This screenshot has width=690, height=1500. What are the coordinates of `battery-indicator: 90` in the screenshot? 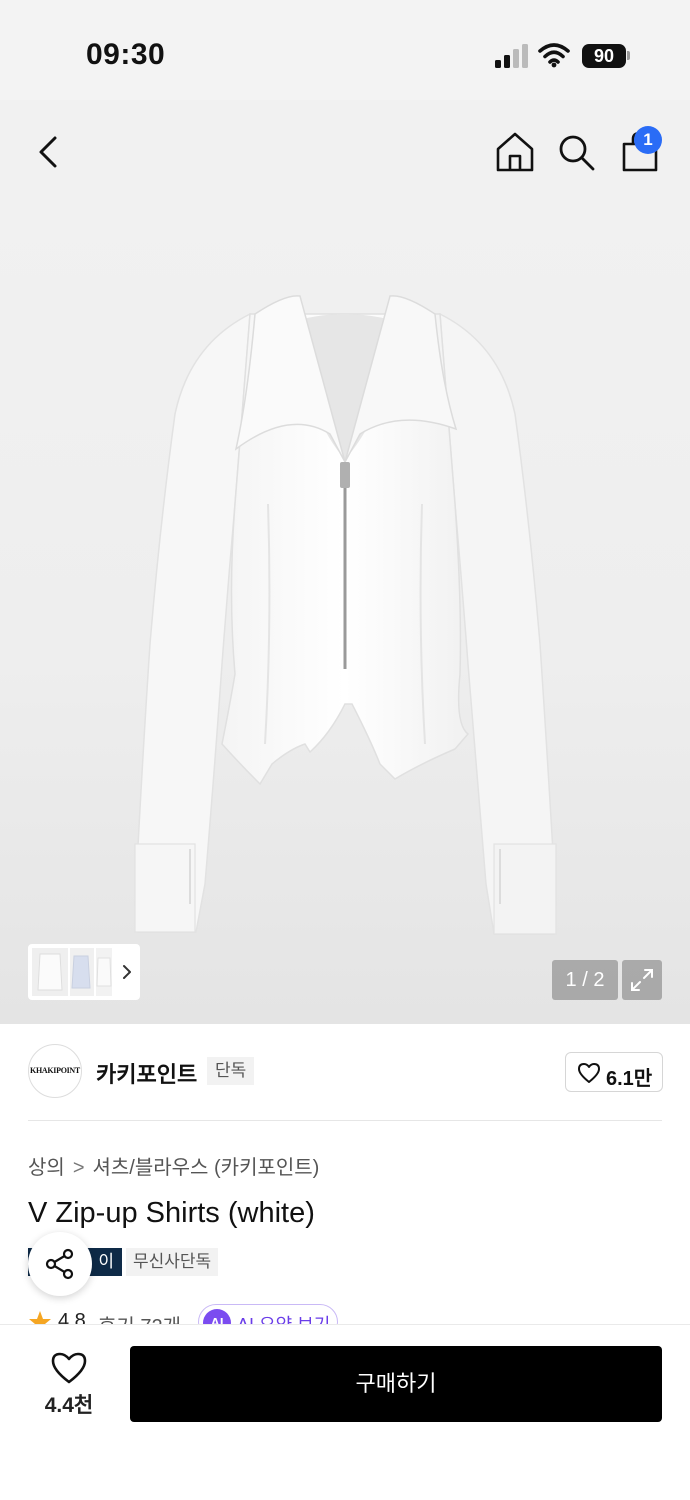 It's located at (604, 56).